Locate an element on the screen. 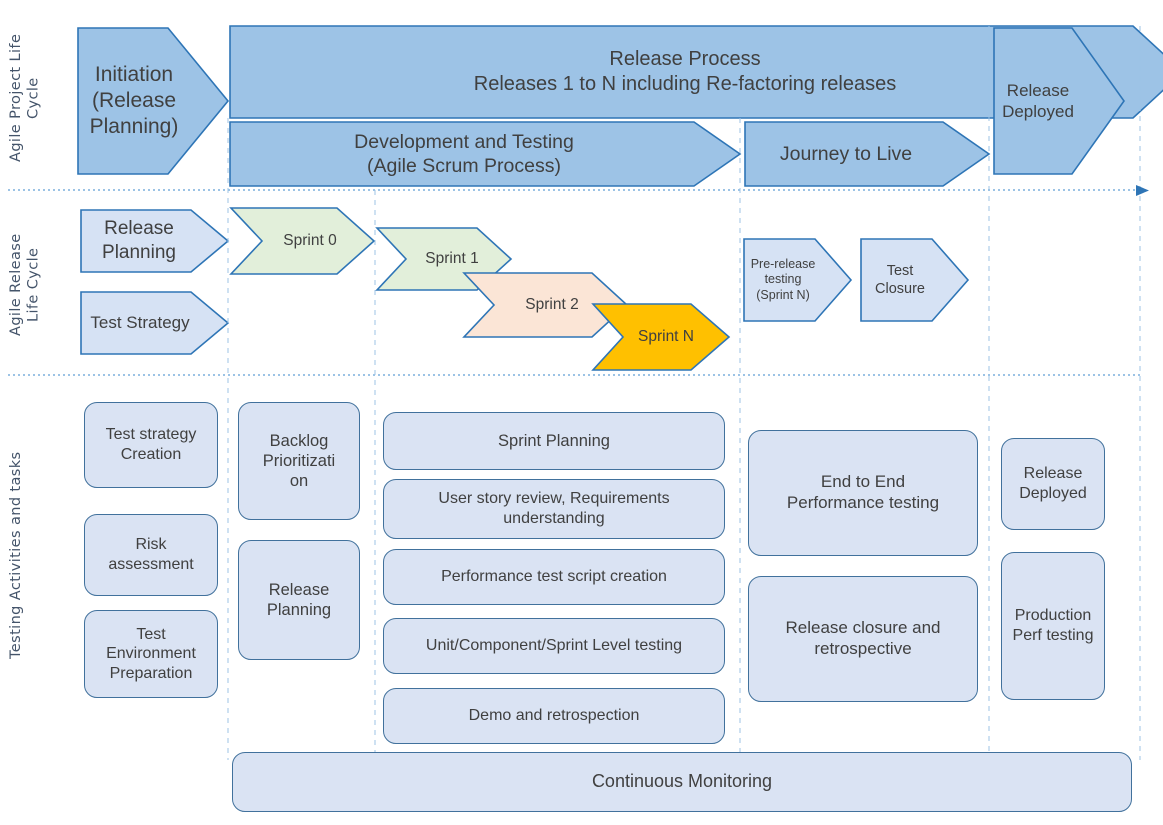  continuous-monitoring-bar: Continuous Monitoring is located at coordinates (682, 782).